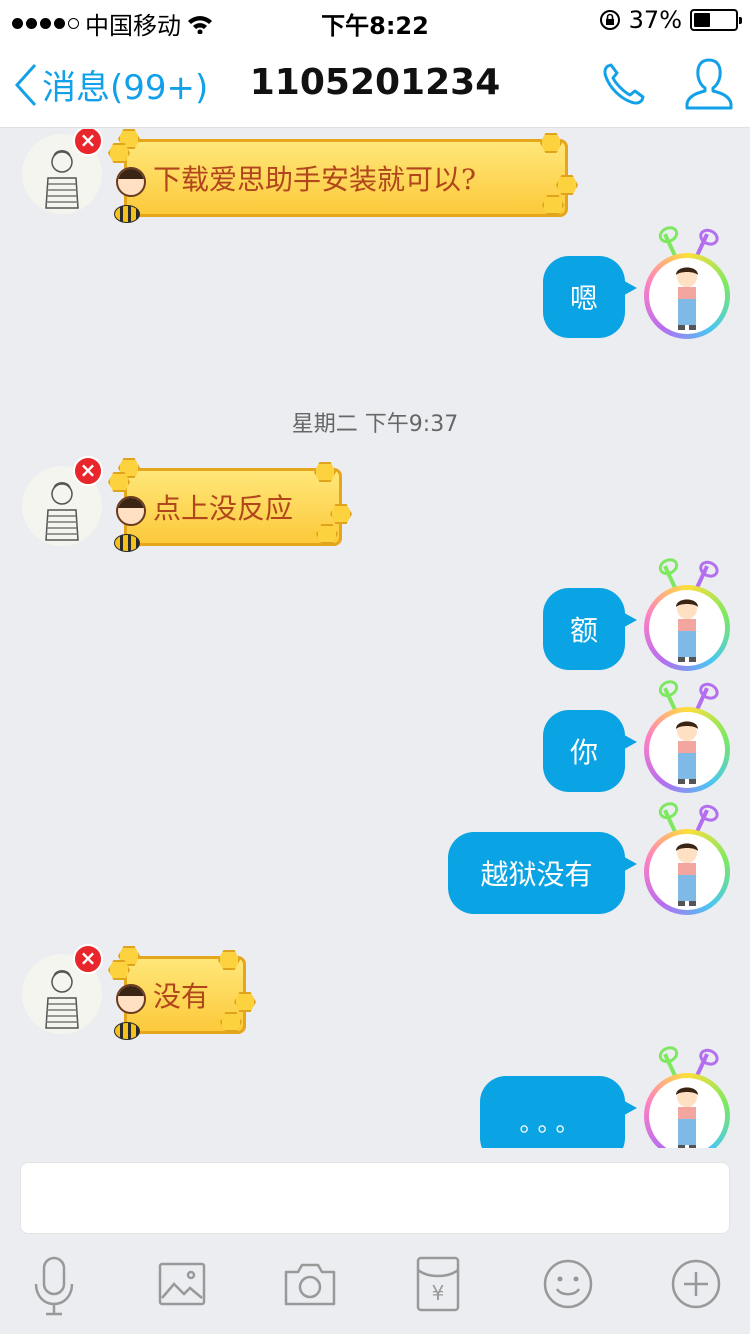 The image size is (750, 1334). What do you see at coordinates (583, 630) in the screenshot?
I see `message-text: 额` at bounding box center [583, 630].